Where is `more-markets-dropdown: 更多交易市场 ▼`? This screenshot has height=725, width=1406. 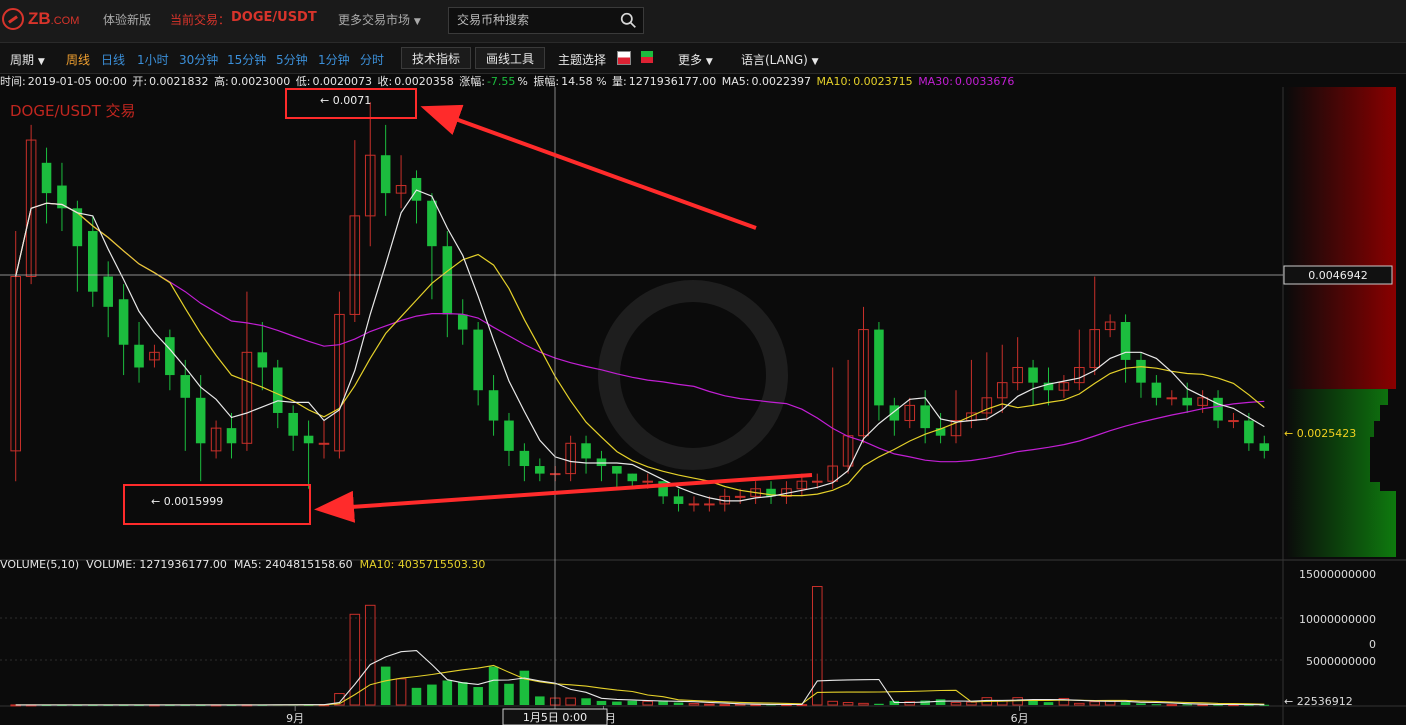
more-markets-dropdown: 更多交易市场 ▼ is located at coordinates (379, 19).